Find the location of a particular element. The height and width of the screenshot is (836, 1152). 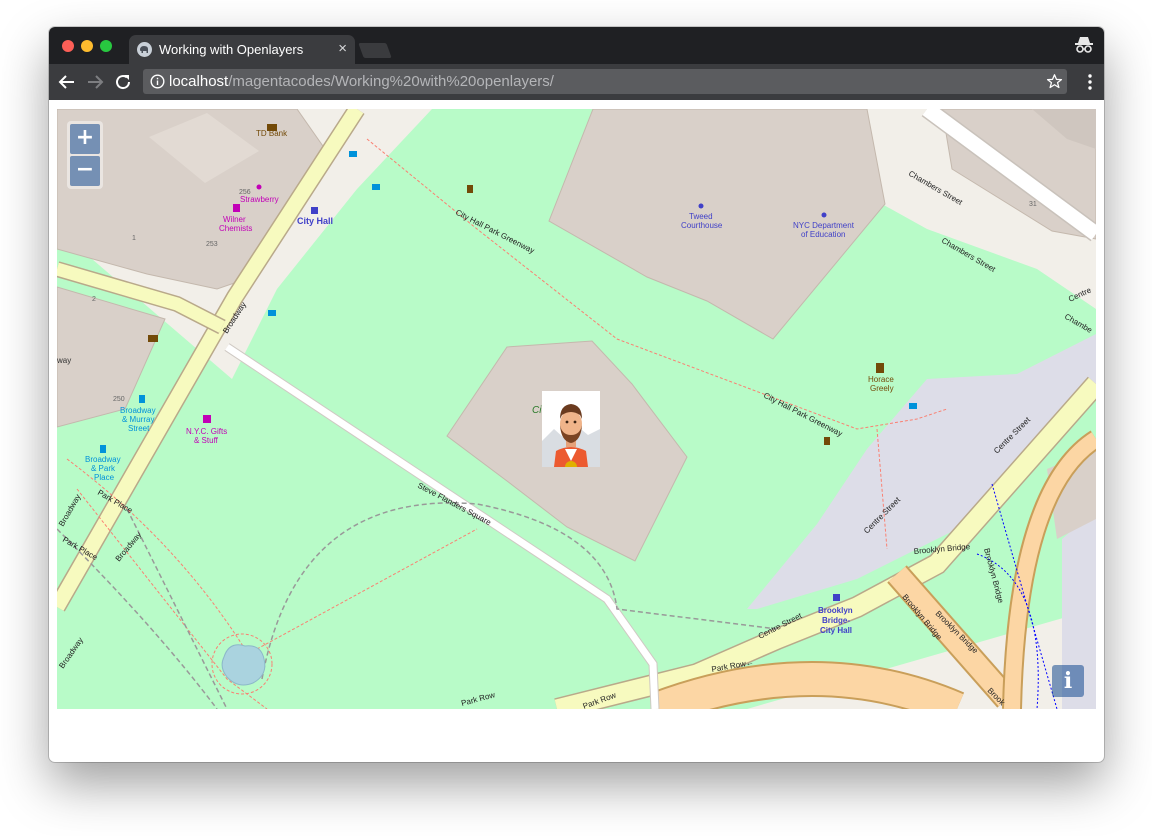

label-strawberry: Strawberry is located at coordinates (259, 199).